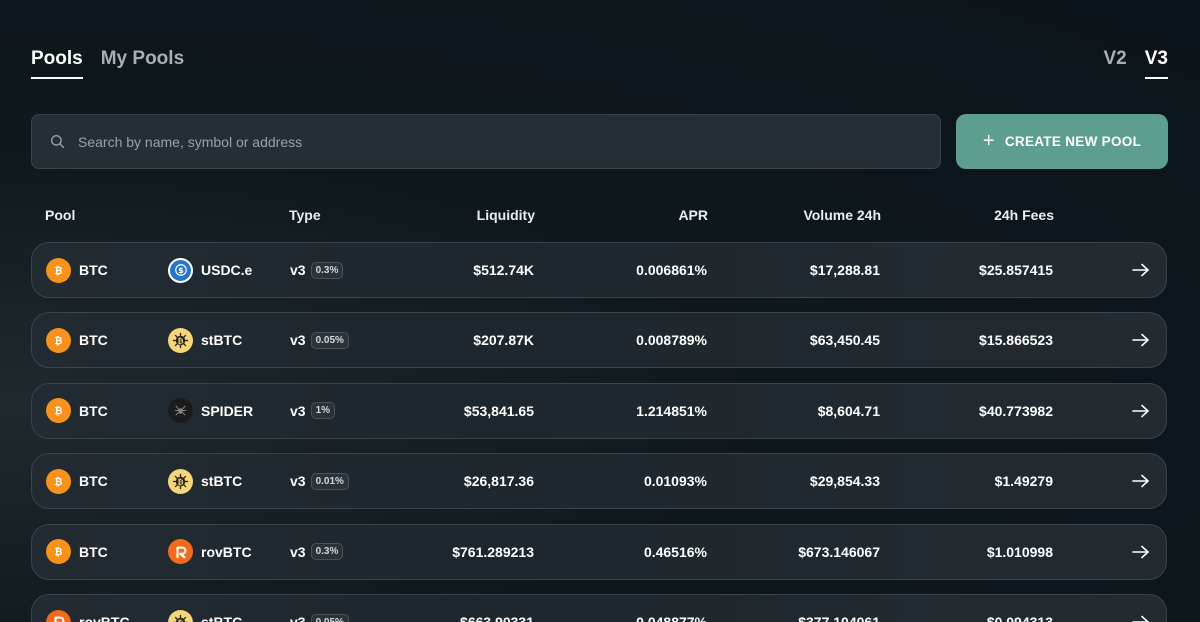 This screenshot has width=1200, height=622. Describe the element at coordinates (506, 215) in the screenshot. I see `column-header-liquidity: Liquidity` at that location.